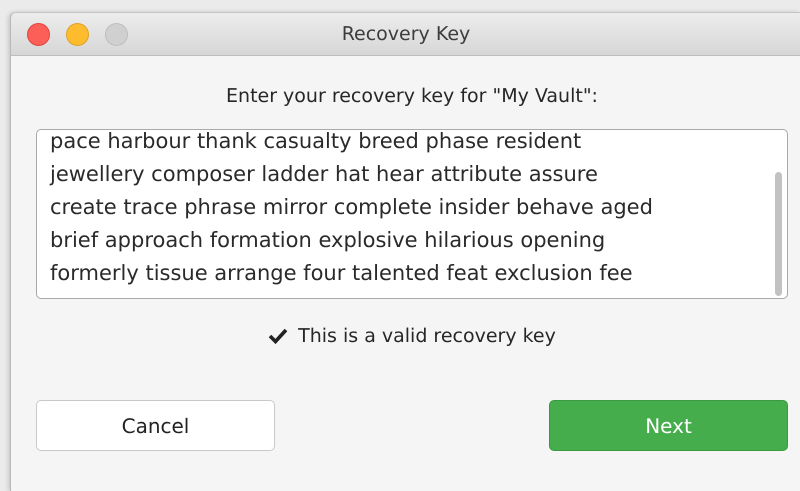 The image size is (800, 491). I want to click on validation-message: This is a valid recovery key, so click(427, 336).